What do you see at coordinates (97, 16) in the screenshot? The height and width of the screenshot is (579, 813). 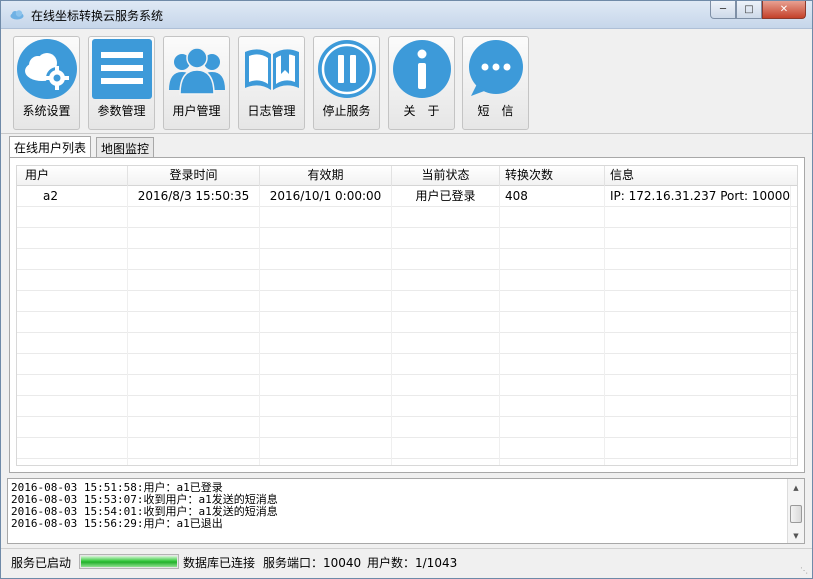 I see `window-title: 在线坐标转换云服务系统` at bounding box center [97, 16].